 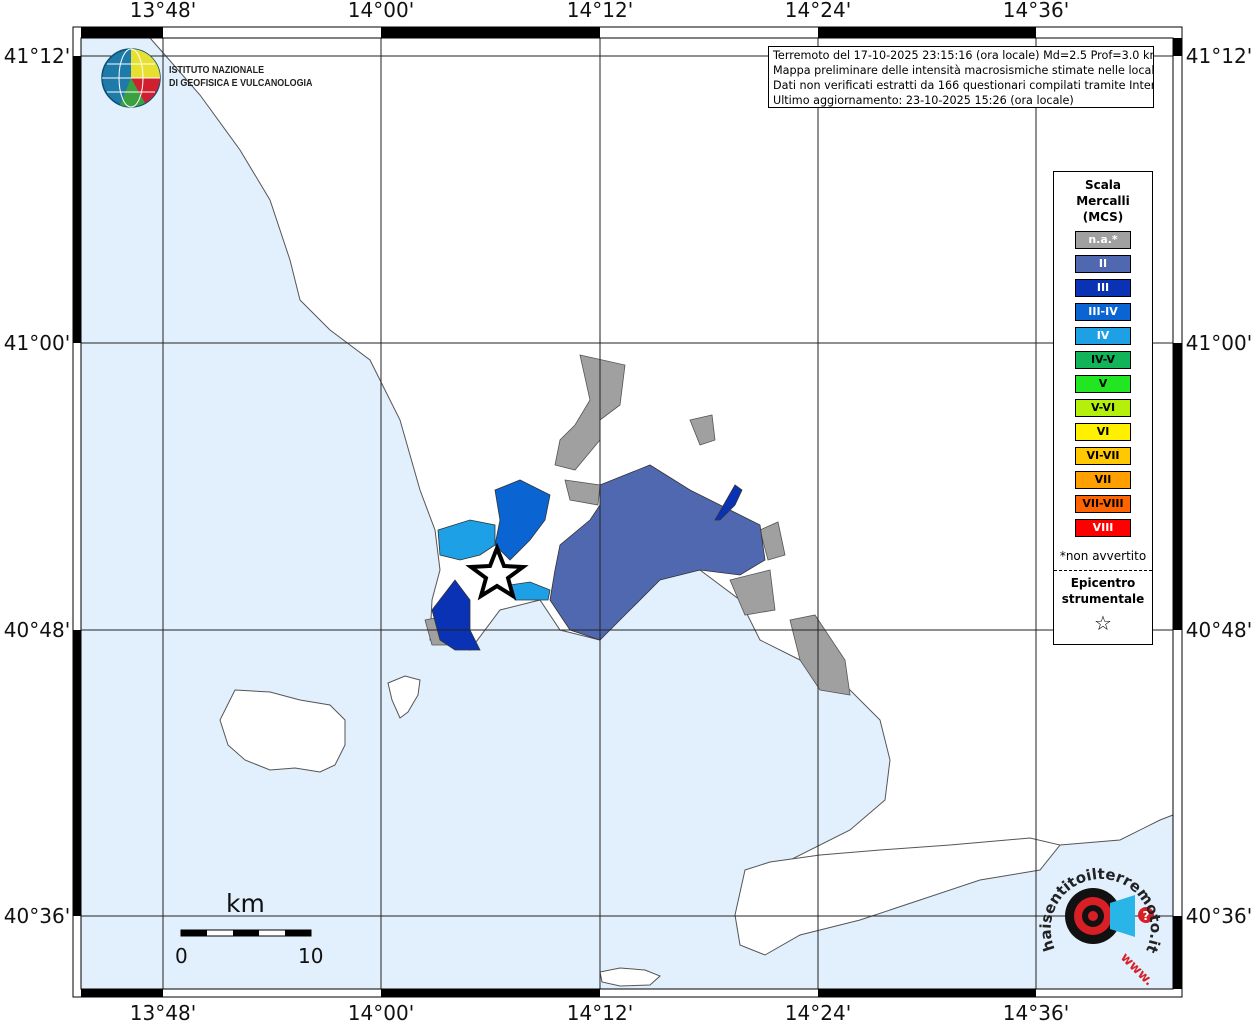 What do you see at coordinates (1103, 185) in the screenshot?
I see `legend-title-line1: Scala` at bounding box center [1103, 185].